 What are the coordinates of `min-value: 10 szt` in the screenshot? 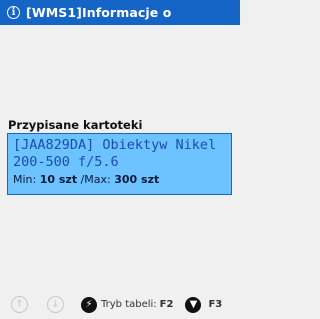 It's located at (58, 179).